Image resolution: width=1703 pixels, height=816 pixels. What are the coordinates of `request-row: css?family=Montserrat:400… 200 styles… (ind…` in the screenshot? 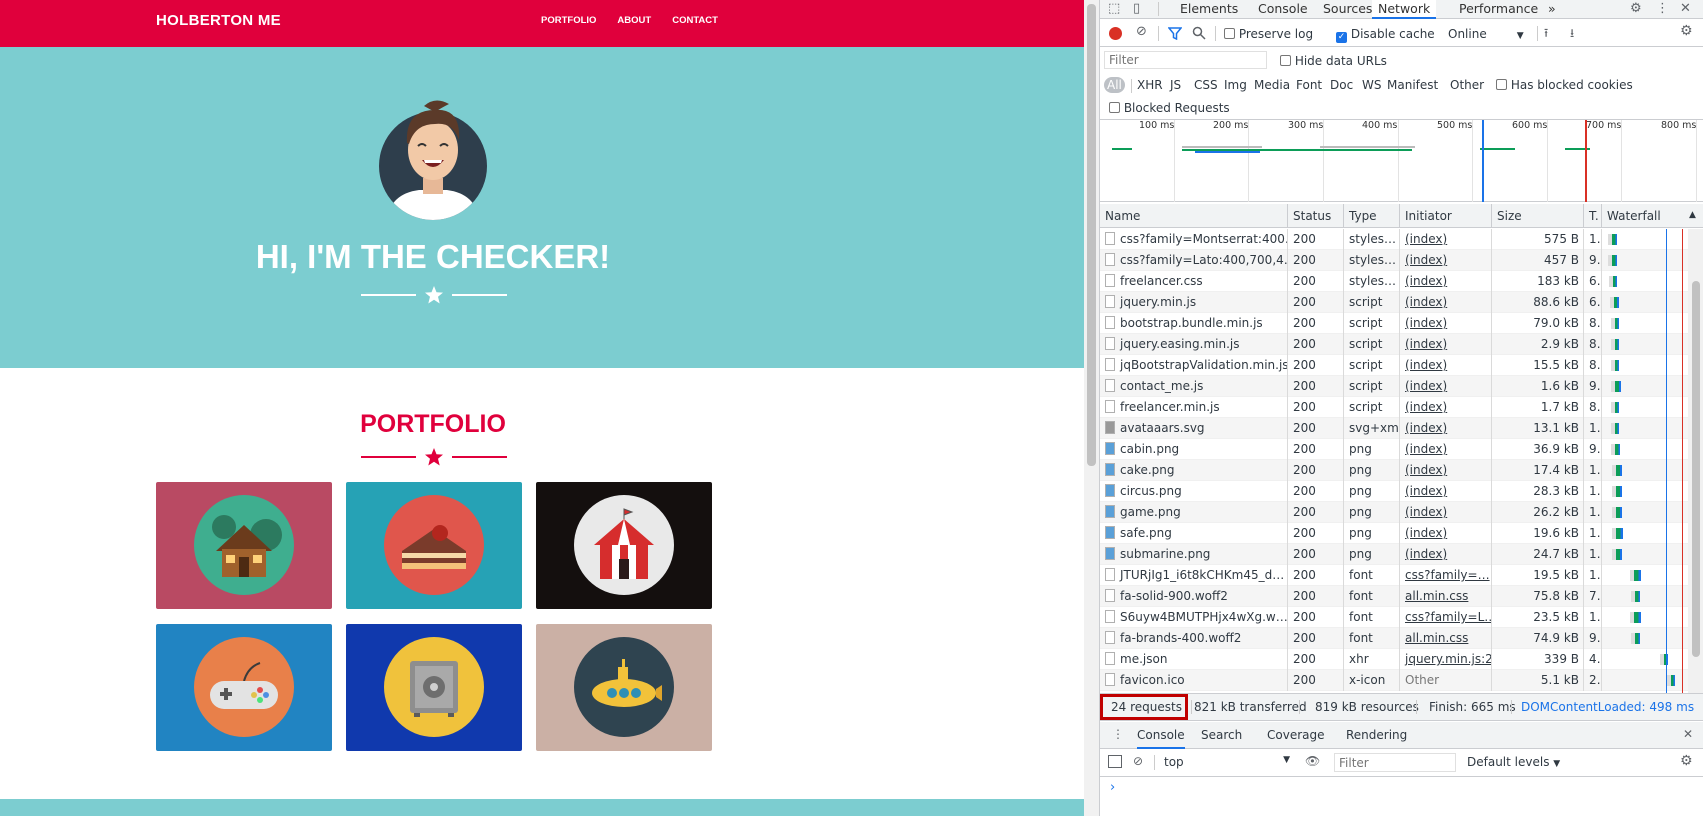 It's located at (1394, 239).